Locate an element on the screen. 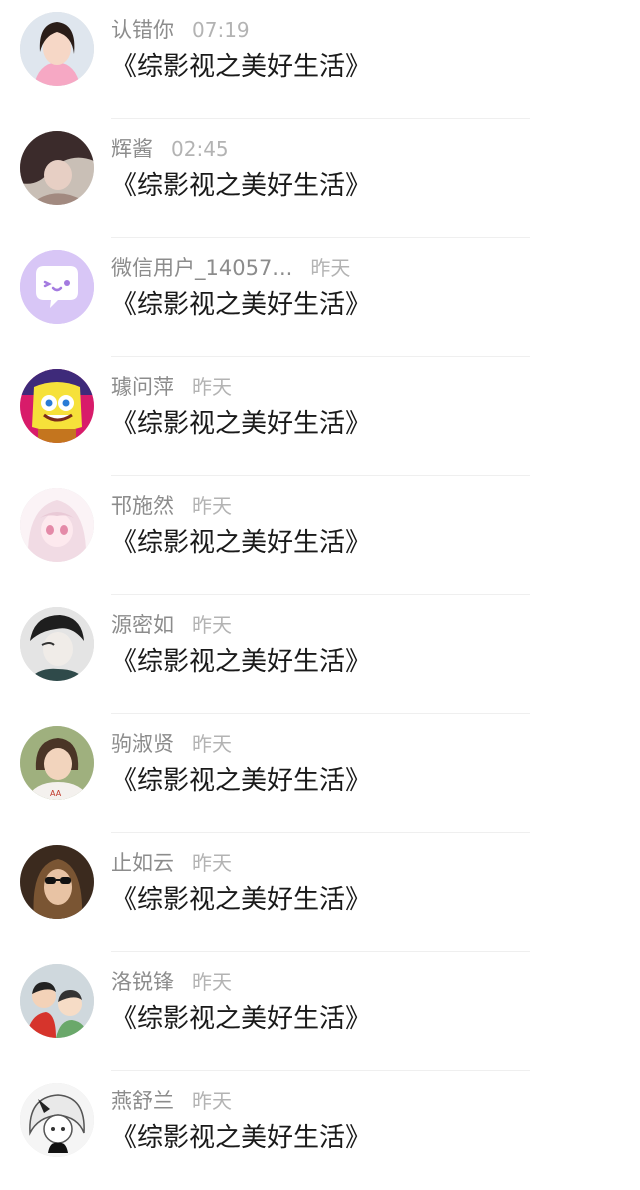 The image size is (640, 1190). message-meta: 驹淑贤 昨天 is located at coordinates (171, 744).